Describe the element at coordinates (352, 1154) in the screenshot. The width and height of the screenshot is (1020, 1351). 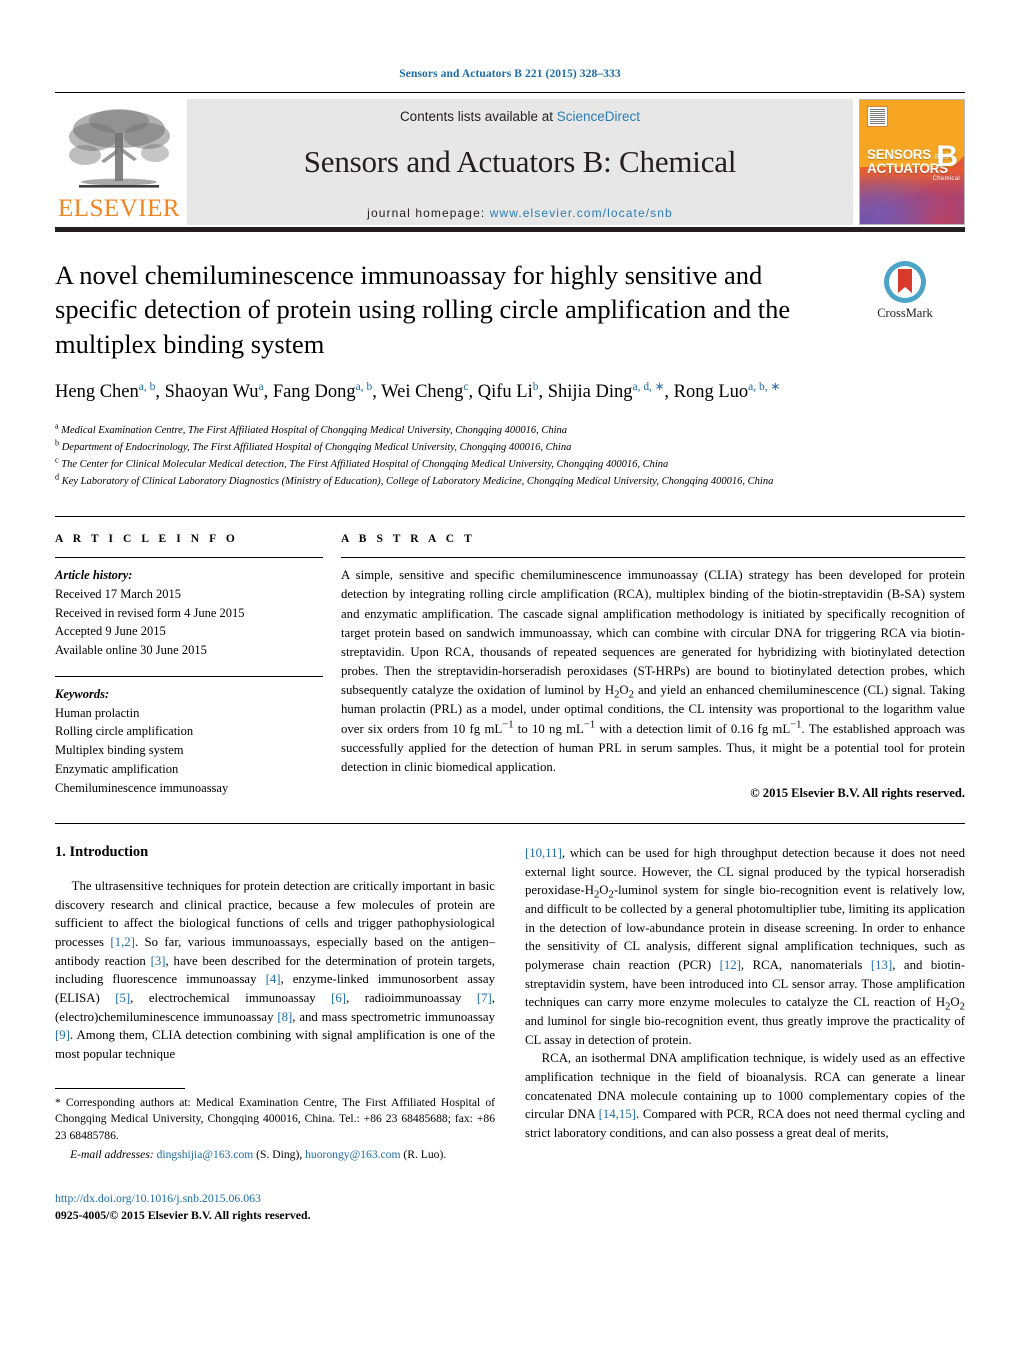
I see `email-link-luo: huorongy@163.com` at that location.